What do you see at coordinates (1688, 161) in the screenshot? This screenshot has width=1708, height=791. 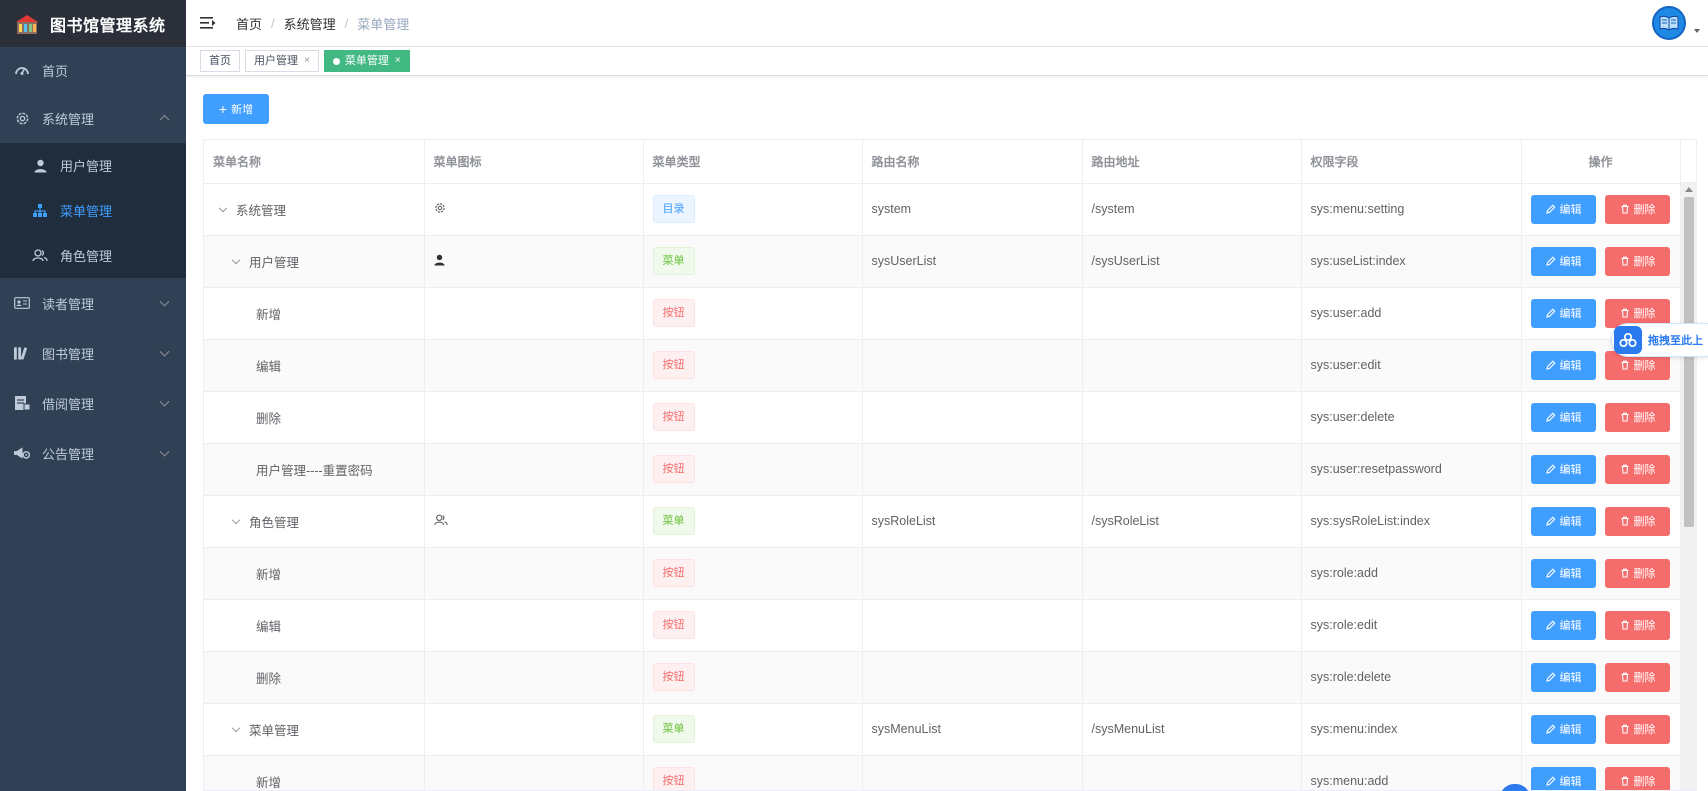 I see `header-gutter` at bounding box center [1688, 161].